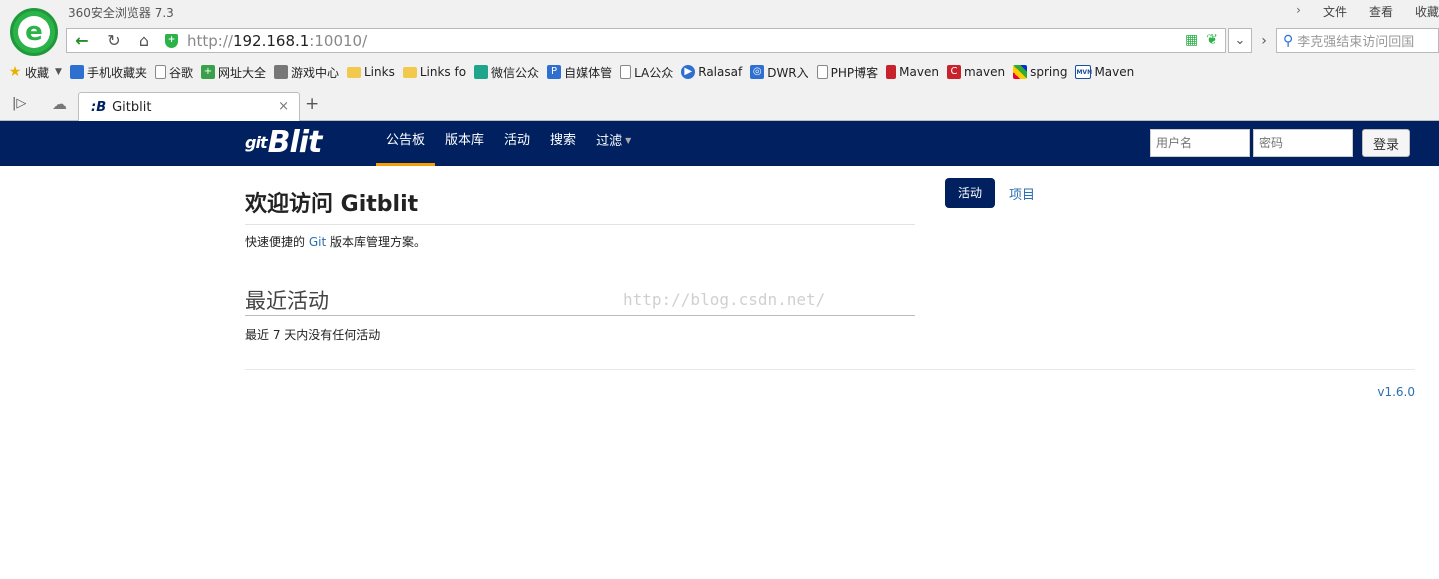  I want to click on bookmark-label: 手机收藏夹, so click(116, 72).